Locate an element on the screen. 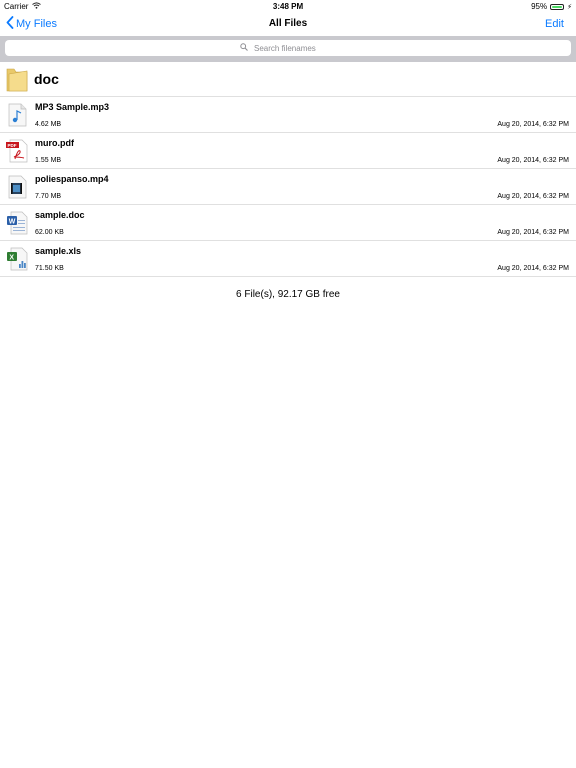 This screenshot has width=576, height=768. pdf-file-icon: PDF is located at coordinates (17, 151).